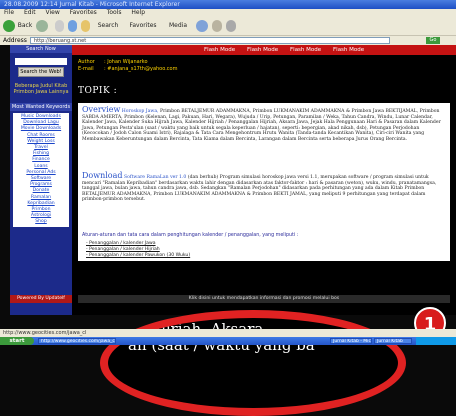 This screenshot has height=416, width=456. I want to click on email-label: E-mail, so click(86, 69).